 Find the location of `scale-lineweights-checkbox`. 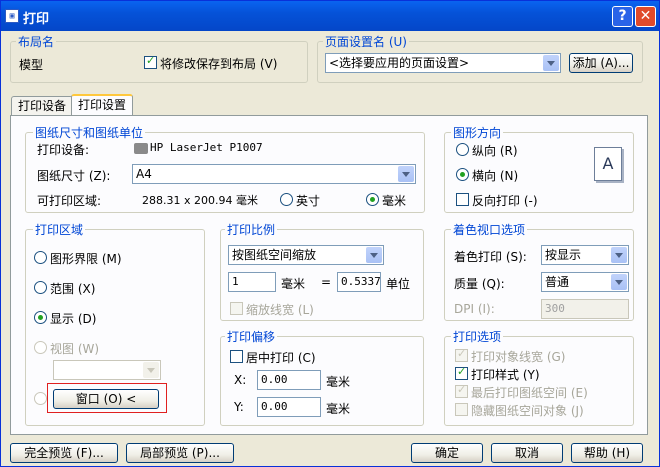

scale-lineweights-checkbox is located at coordinates (236, 308).